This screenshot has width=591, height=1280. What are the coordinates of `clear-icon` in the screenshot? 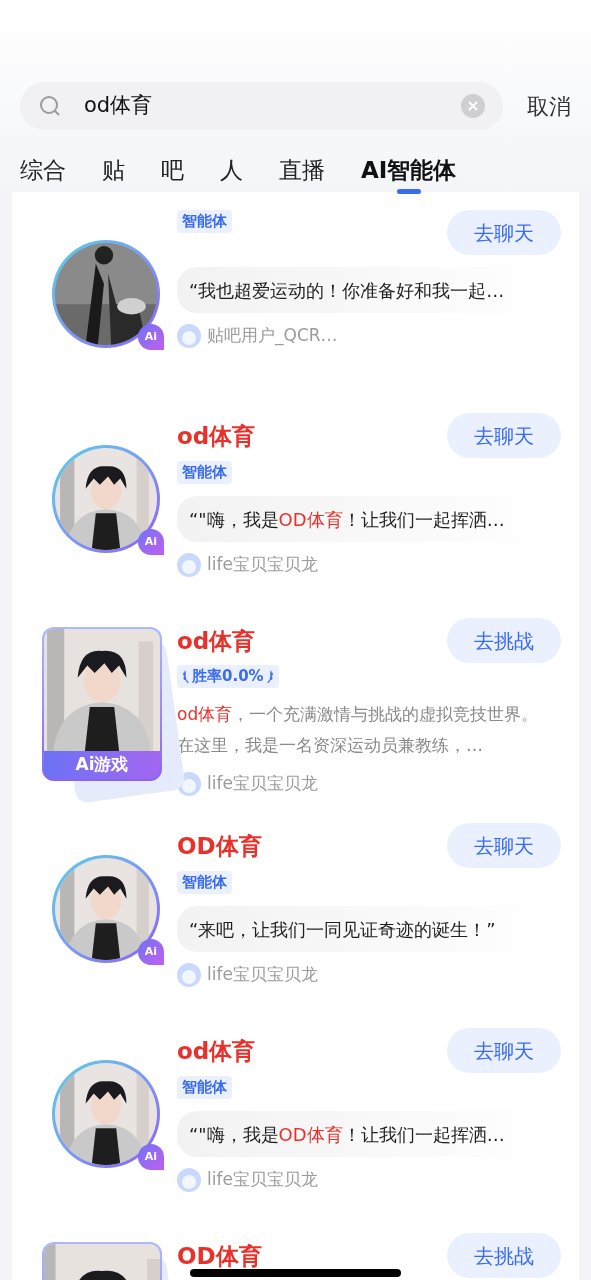 It's located at (473, 106).